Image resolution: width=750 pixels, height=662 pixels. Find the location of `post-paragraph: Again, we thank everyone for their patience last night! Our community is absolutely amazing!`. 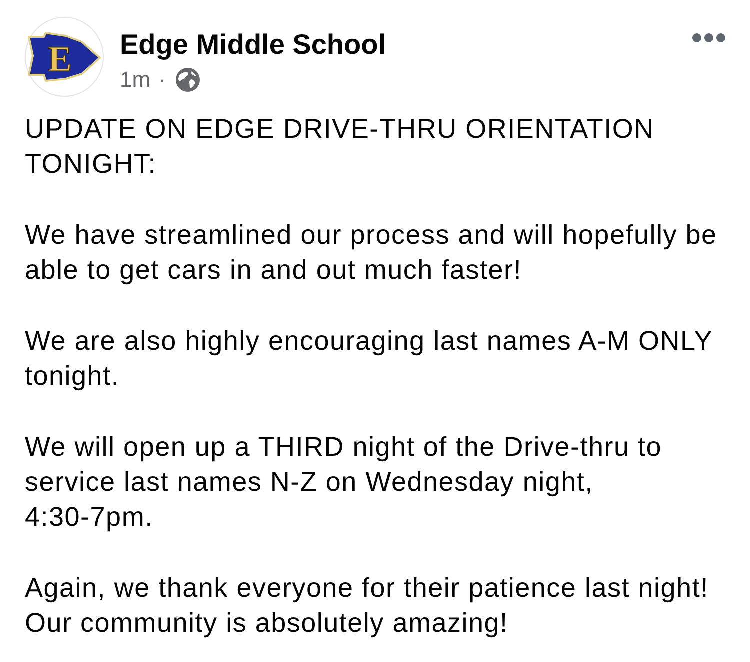

post-paragraph: Again, we thank everyone for their patience last night! Our community is absolutely amazing! is located at coordinates (367, 606).